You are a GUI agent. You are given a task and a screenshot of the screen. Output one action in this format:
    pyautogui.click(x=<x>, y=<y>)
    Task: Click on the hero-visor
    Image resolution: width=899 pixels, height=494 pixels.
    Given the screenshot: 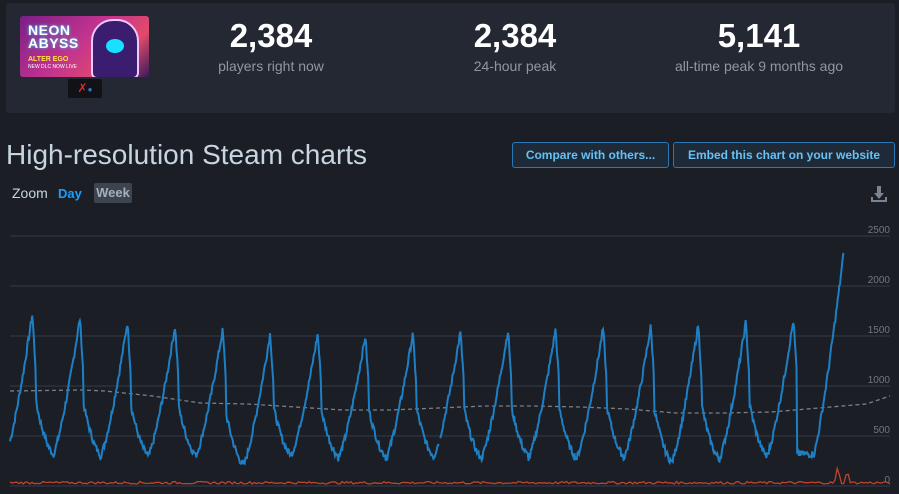 What is the action you would take?
    pyautogui.click(x=115, y=46)
    